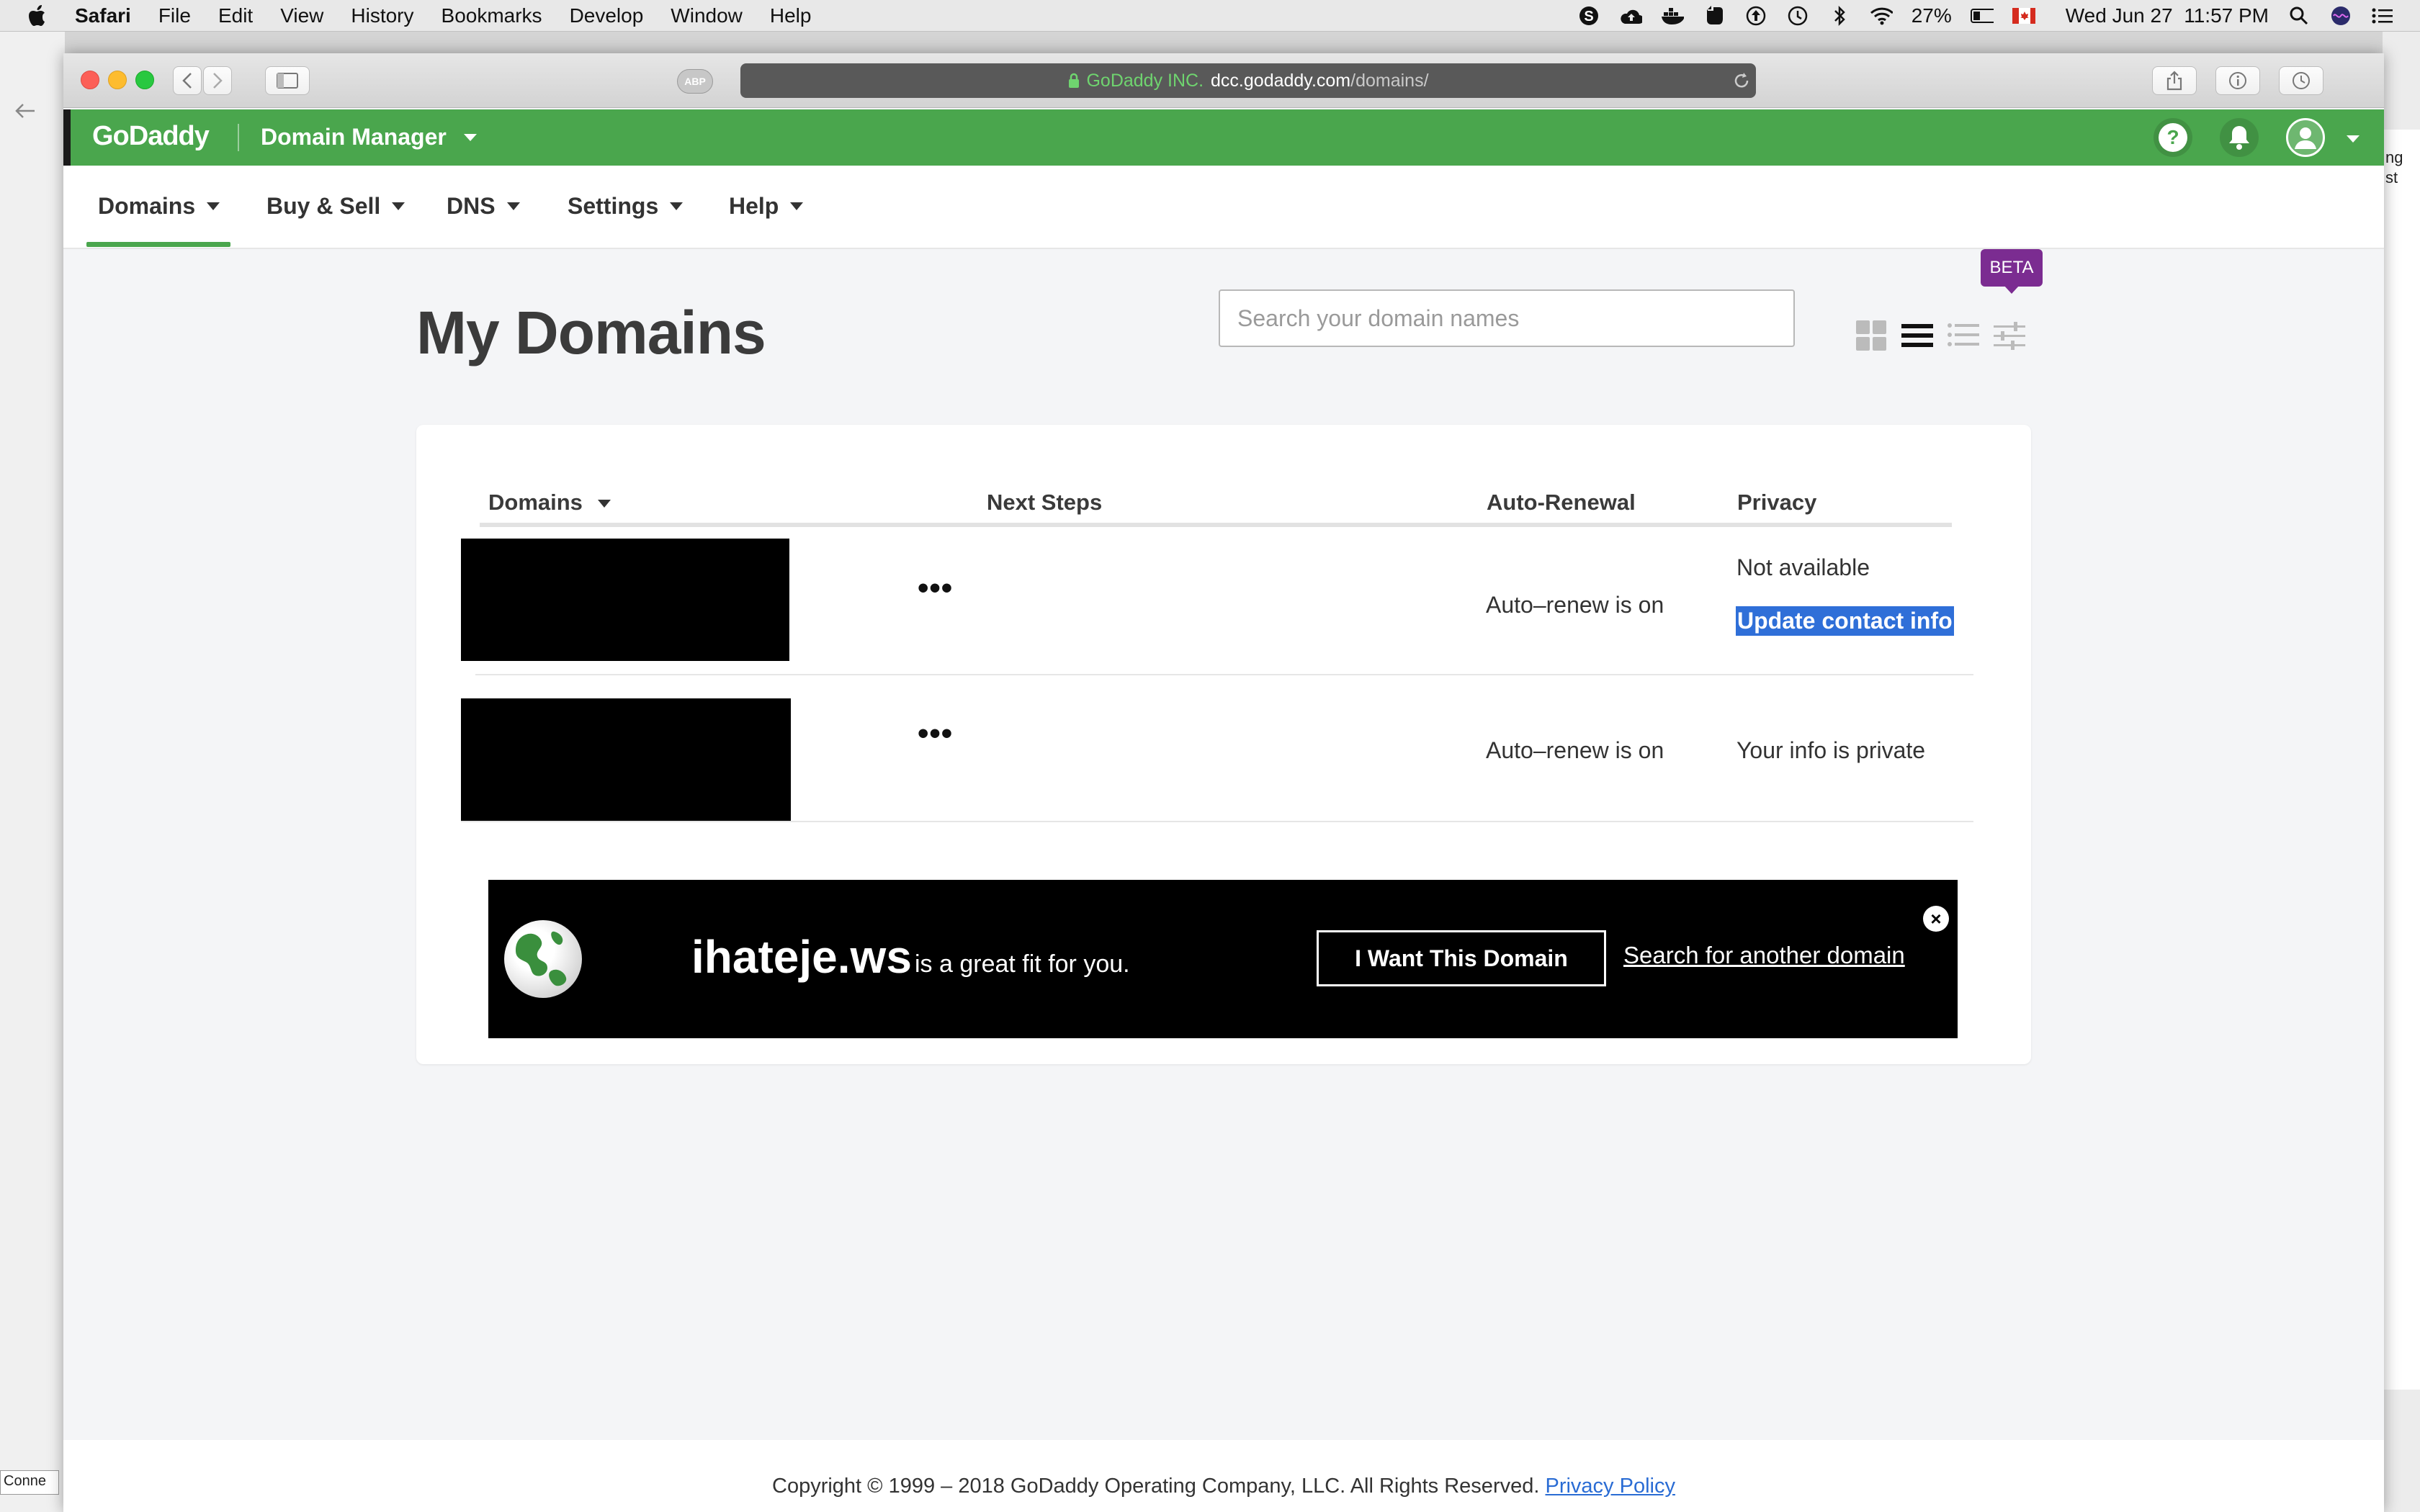 This screenshot has width=2420, height=1512. What do you see at coordinates (301, 15) in the screenshot?
I see `menu-view: View` at bounding box center [301, 15].